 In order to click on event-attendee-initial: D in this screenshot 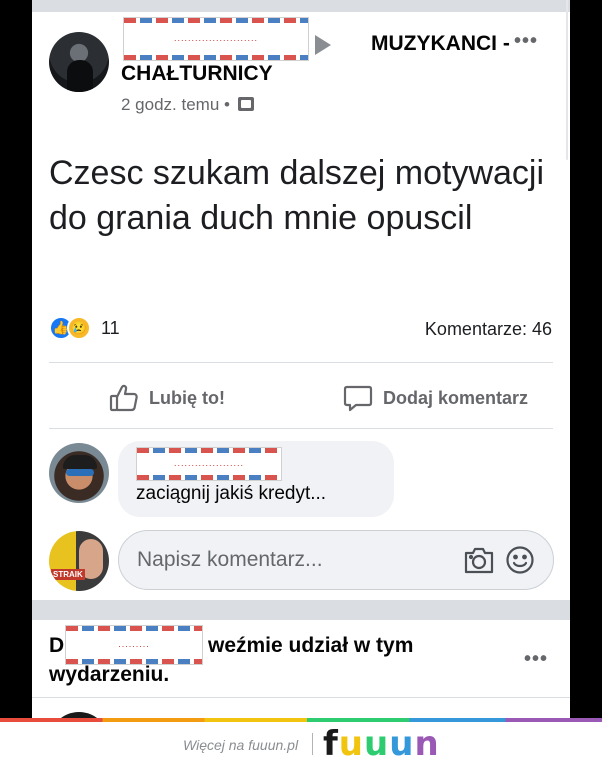, I will do `click(56, 646)`.